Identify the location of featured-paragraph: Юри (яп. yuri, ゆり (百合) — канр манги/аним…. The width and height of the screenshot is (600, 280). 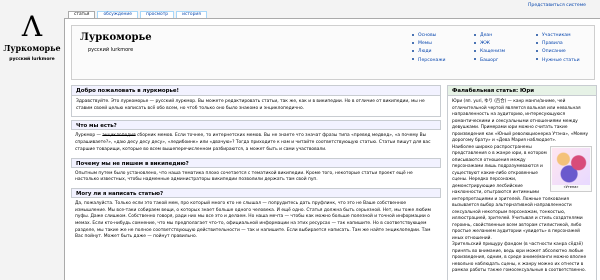
(520, 121).